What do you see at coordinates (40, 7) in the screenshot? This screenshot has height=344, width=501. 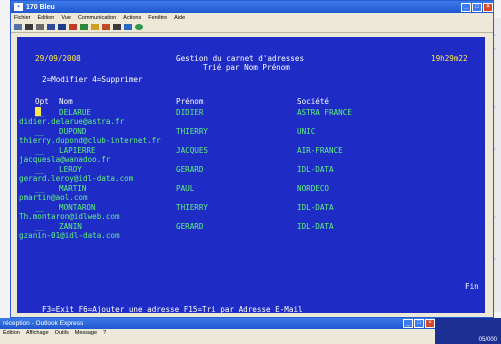 I see `window-title: 170 Bleu` at bounding box center [40, 7].